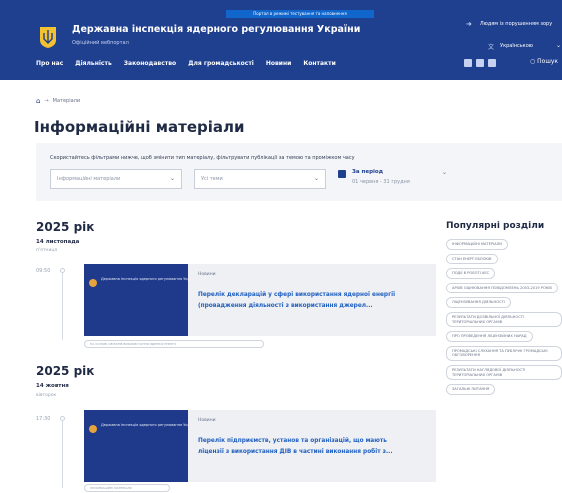  Describe the element at coordinates (381, 182) in the screenshot. I see `period-dates: 01 червня - 31 грудня` at that location.